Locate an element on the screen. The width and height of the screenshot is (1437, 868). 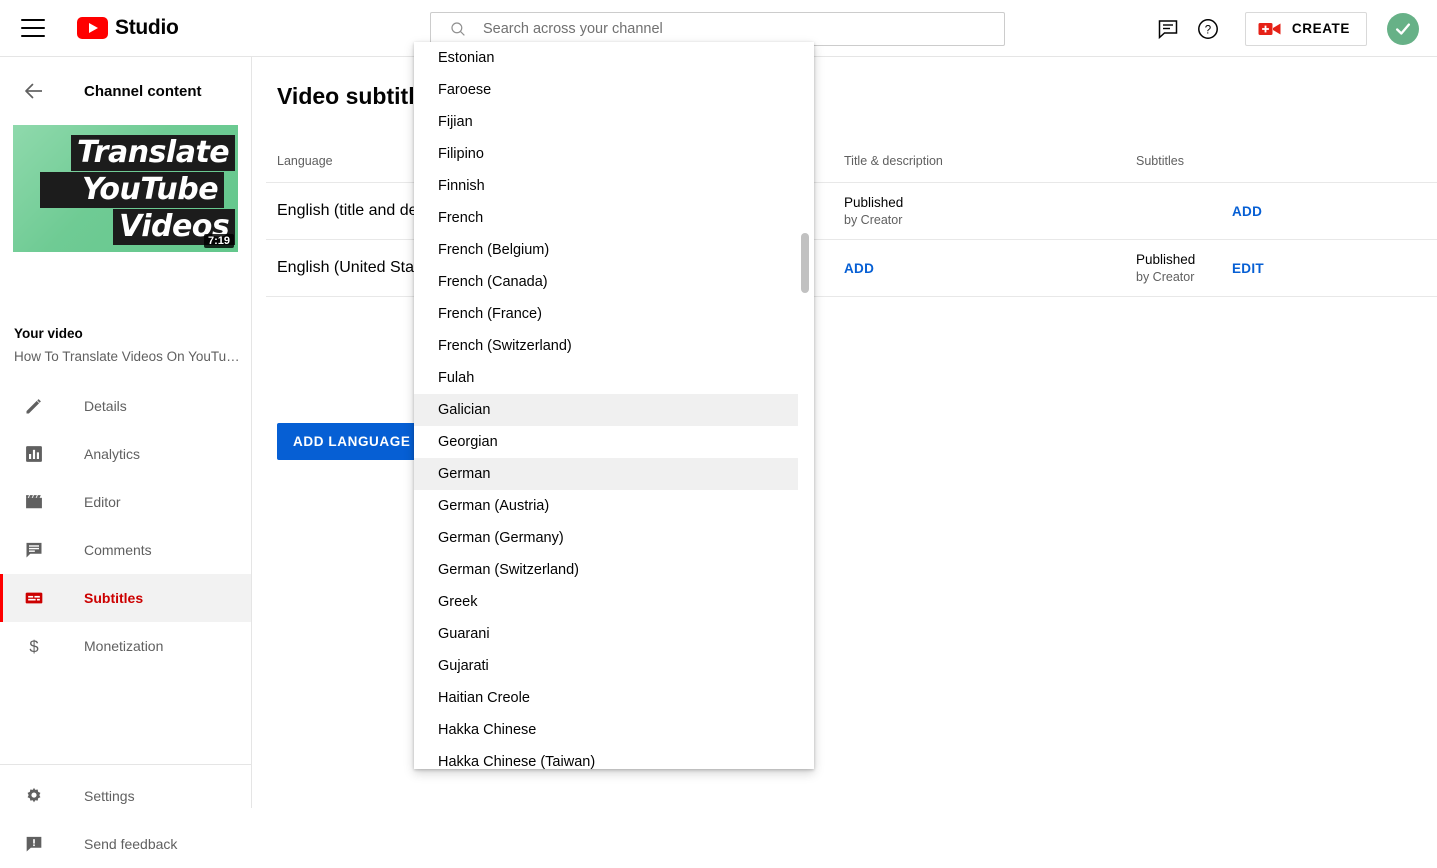
sidebar-item-label: Details is located at coordinates (105, 406).